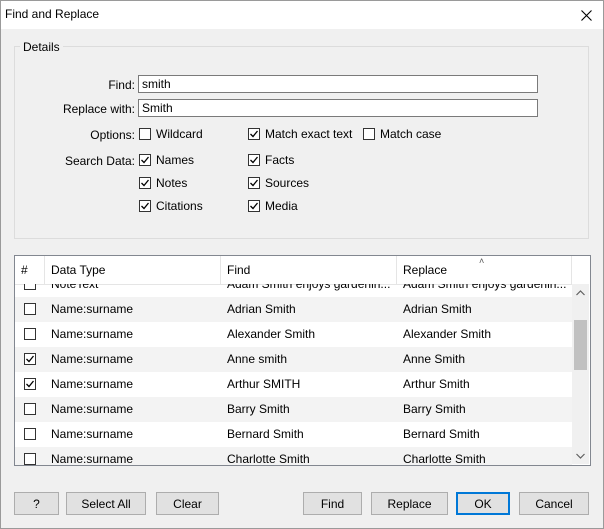 Image resolution: width=604 pixels, height=529 pixels. What do you see at coordinates (166, 160) in the screenshot?
I see `names-checkbox: Names` at bounding box center [166, 160].